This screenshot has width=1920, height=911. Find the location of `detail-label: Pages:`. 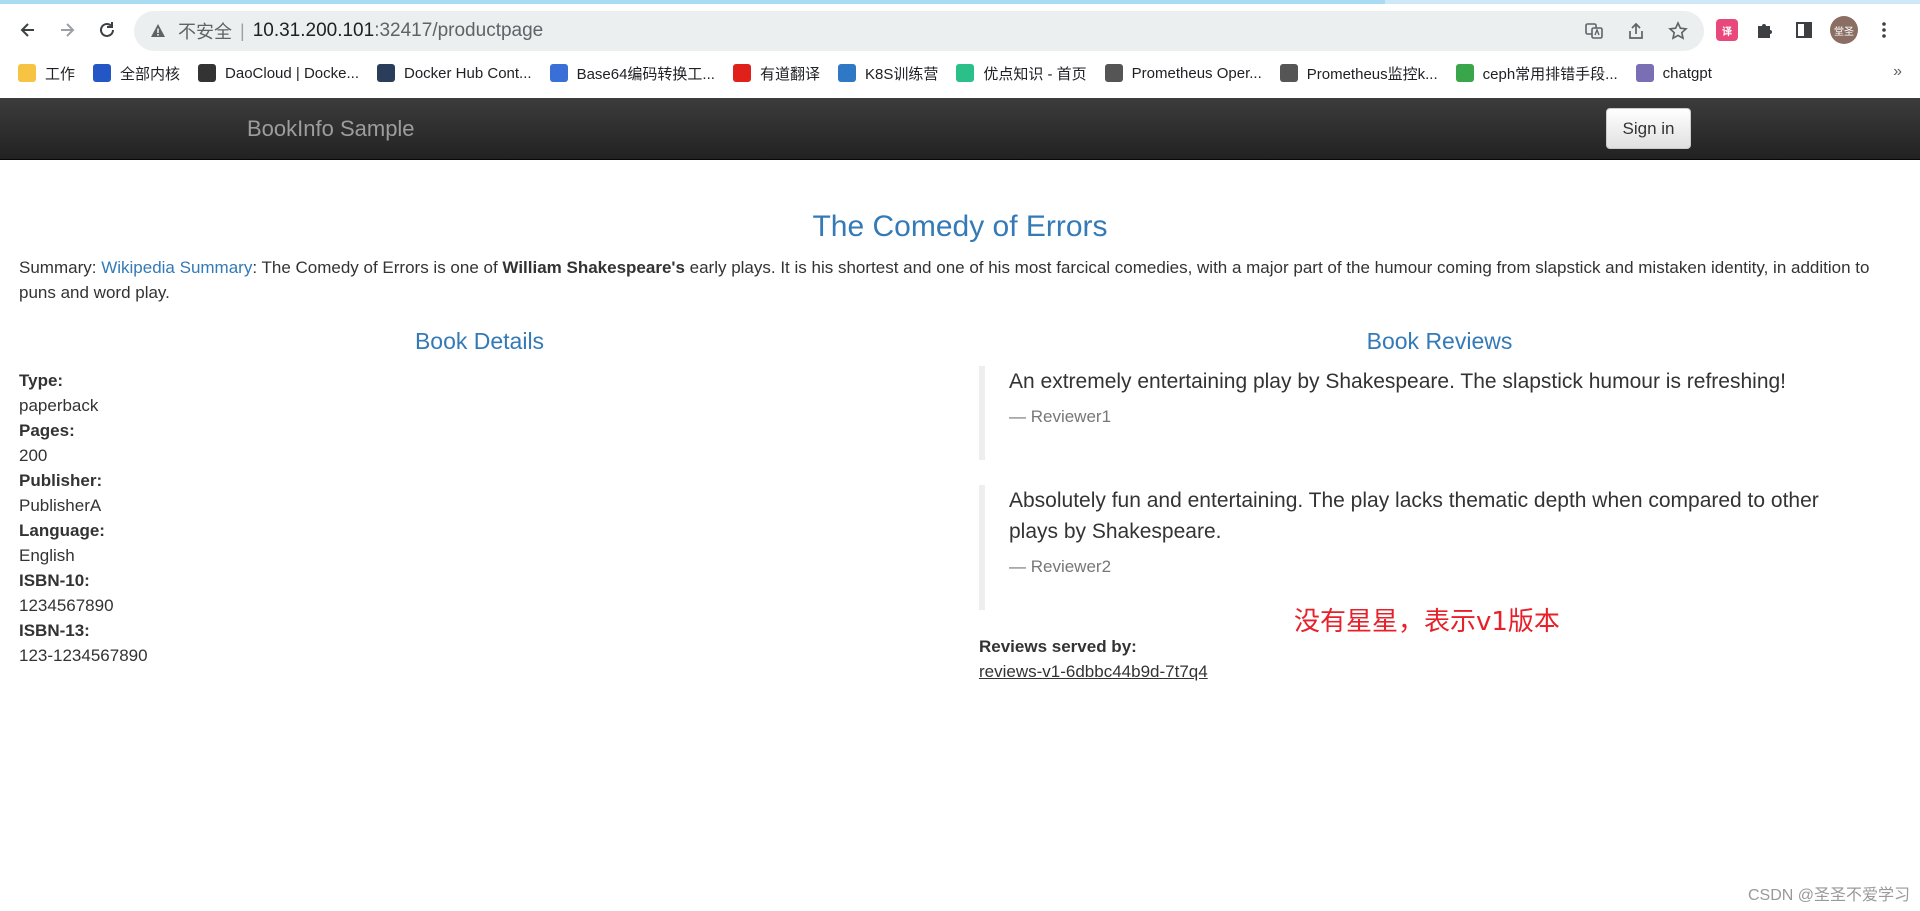

detail-label: Pages: is located at coordinates (47, 430).